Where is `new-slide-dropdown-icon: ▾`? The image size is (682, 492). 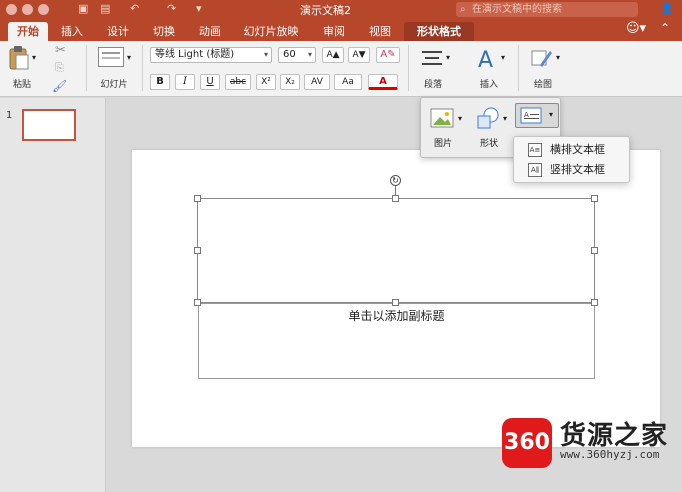
new-slide-dropdown-icon: ▾ is located at coordinates (129, 57).